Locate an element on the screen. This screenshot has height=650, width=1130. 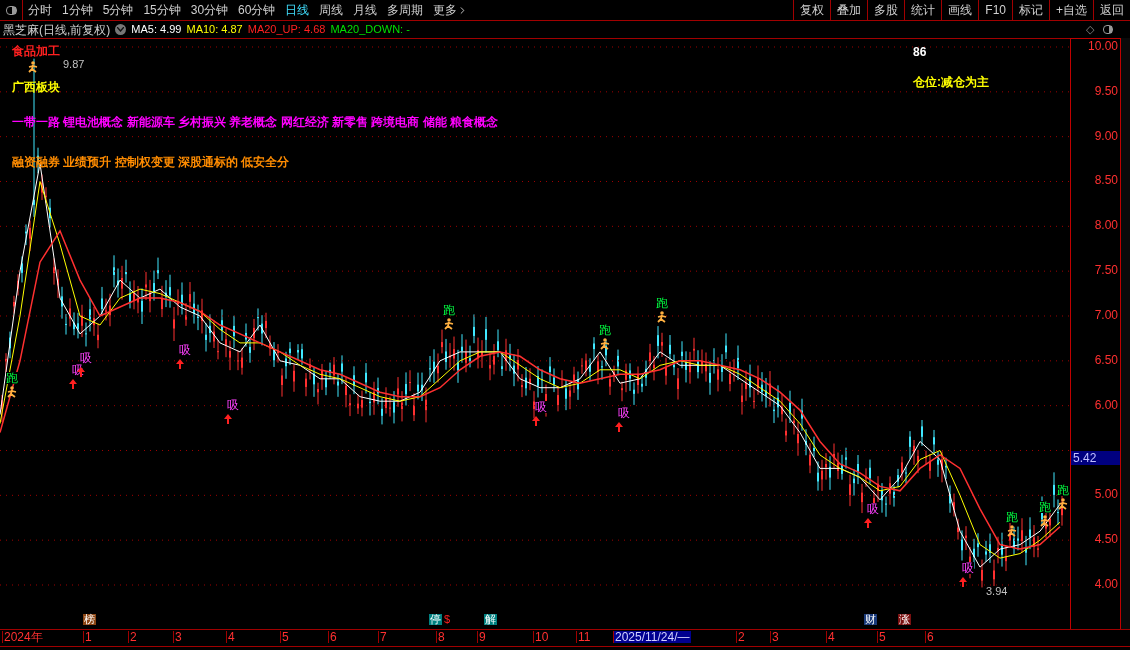
chart-annotation: 仓位:减仓为主 is located at coordinates (951, 82).